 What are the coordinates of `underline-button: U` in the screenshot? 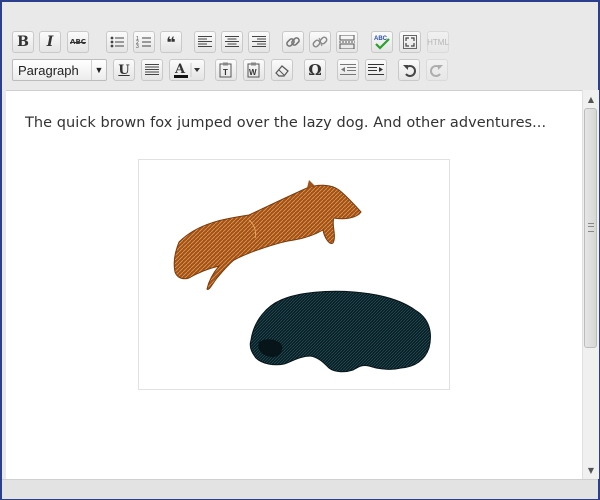 It's located at (124, 70).